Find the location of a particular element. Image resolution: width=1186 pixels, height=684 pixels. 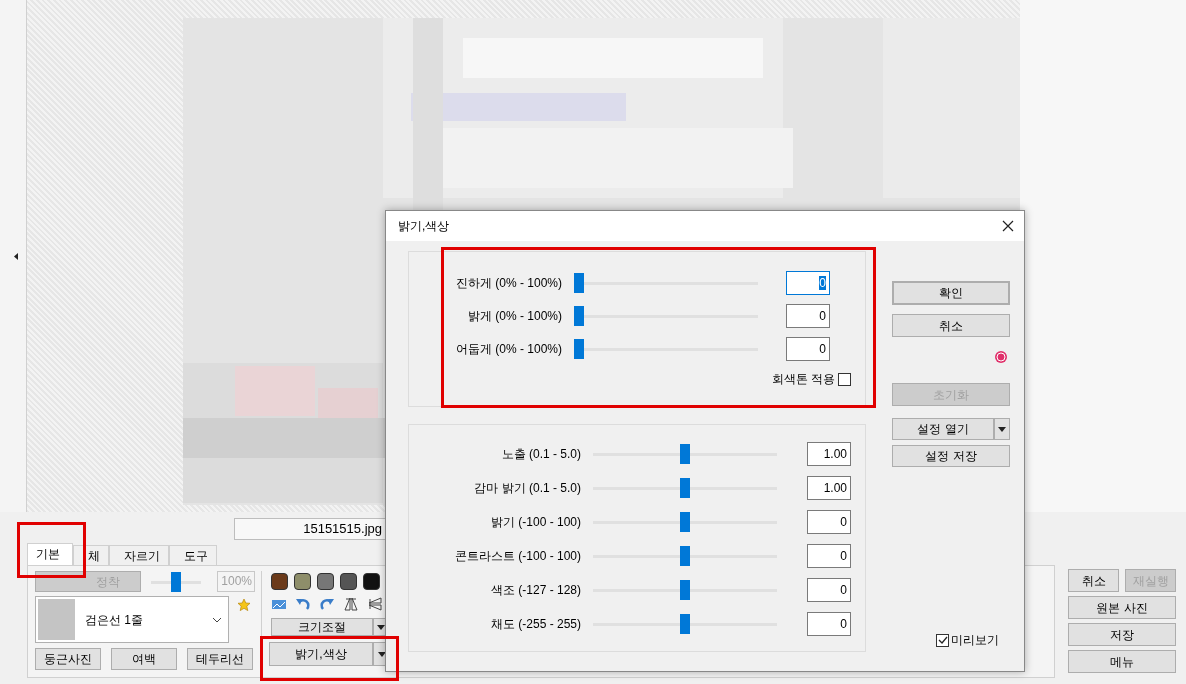

preview-checkbox is located at coordinates (942, 640).